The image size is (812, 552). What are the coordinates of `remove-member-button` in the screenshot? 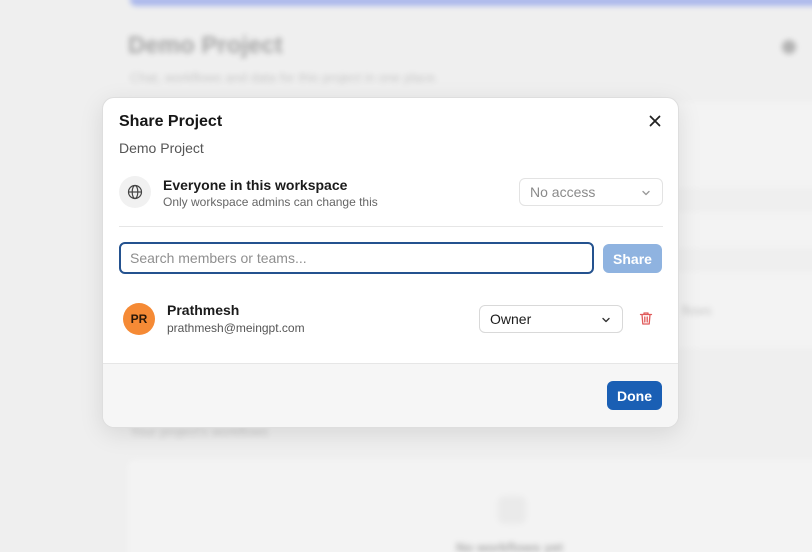 It's located at (646, 318).